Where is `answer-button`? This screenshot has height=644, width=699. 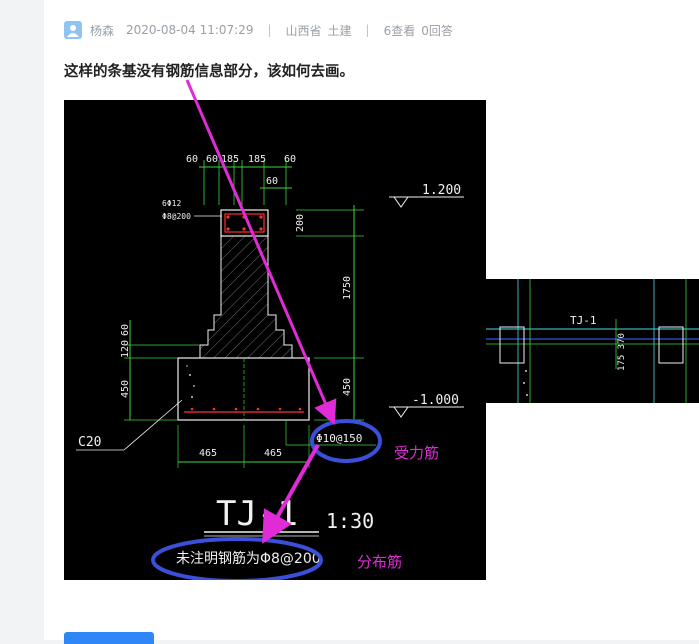 answer-button is located at coordinates (109, 638).